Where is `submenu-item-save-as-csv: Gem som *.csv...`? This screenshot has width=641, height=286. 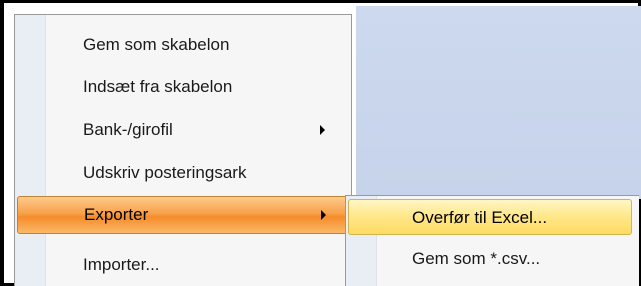
submenu-item-save-as-csv: Gem som *.csv... is located at coordinates (492, 259).